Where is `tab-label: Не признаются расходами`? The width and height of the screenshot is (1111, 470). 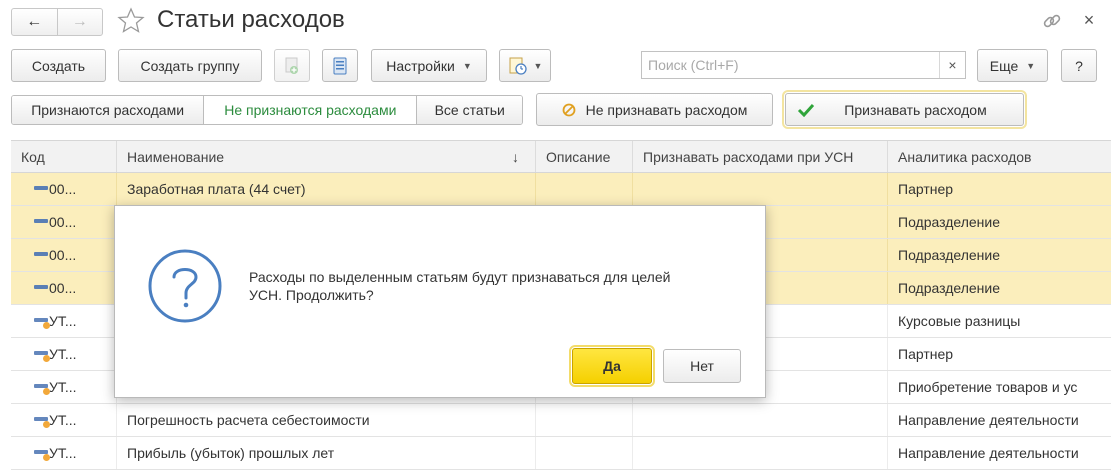
tab-label: Не признаются расходами is located at coordinates (310, 110).